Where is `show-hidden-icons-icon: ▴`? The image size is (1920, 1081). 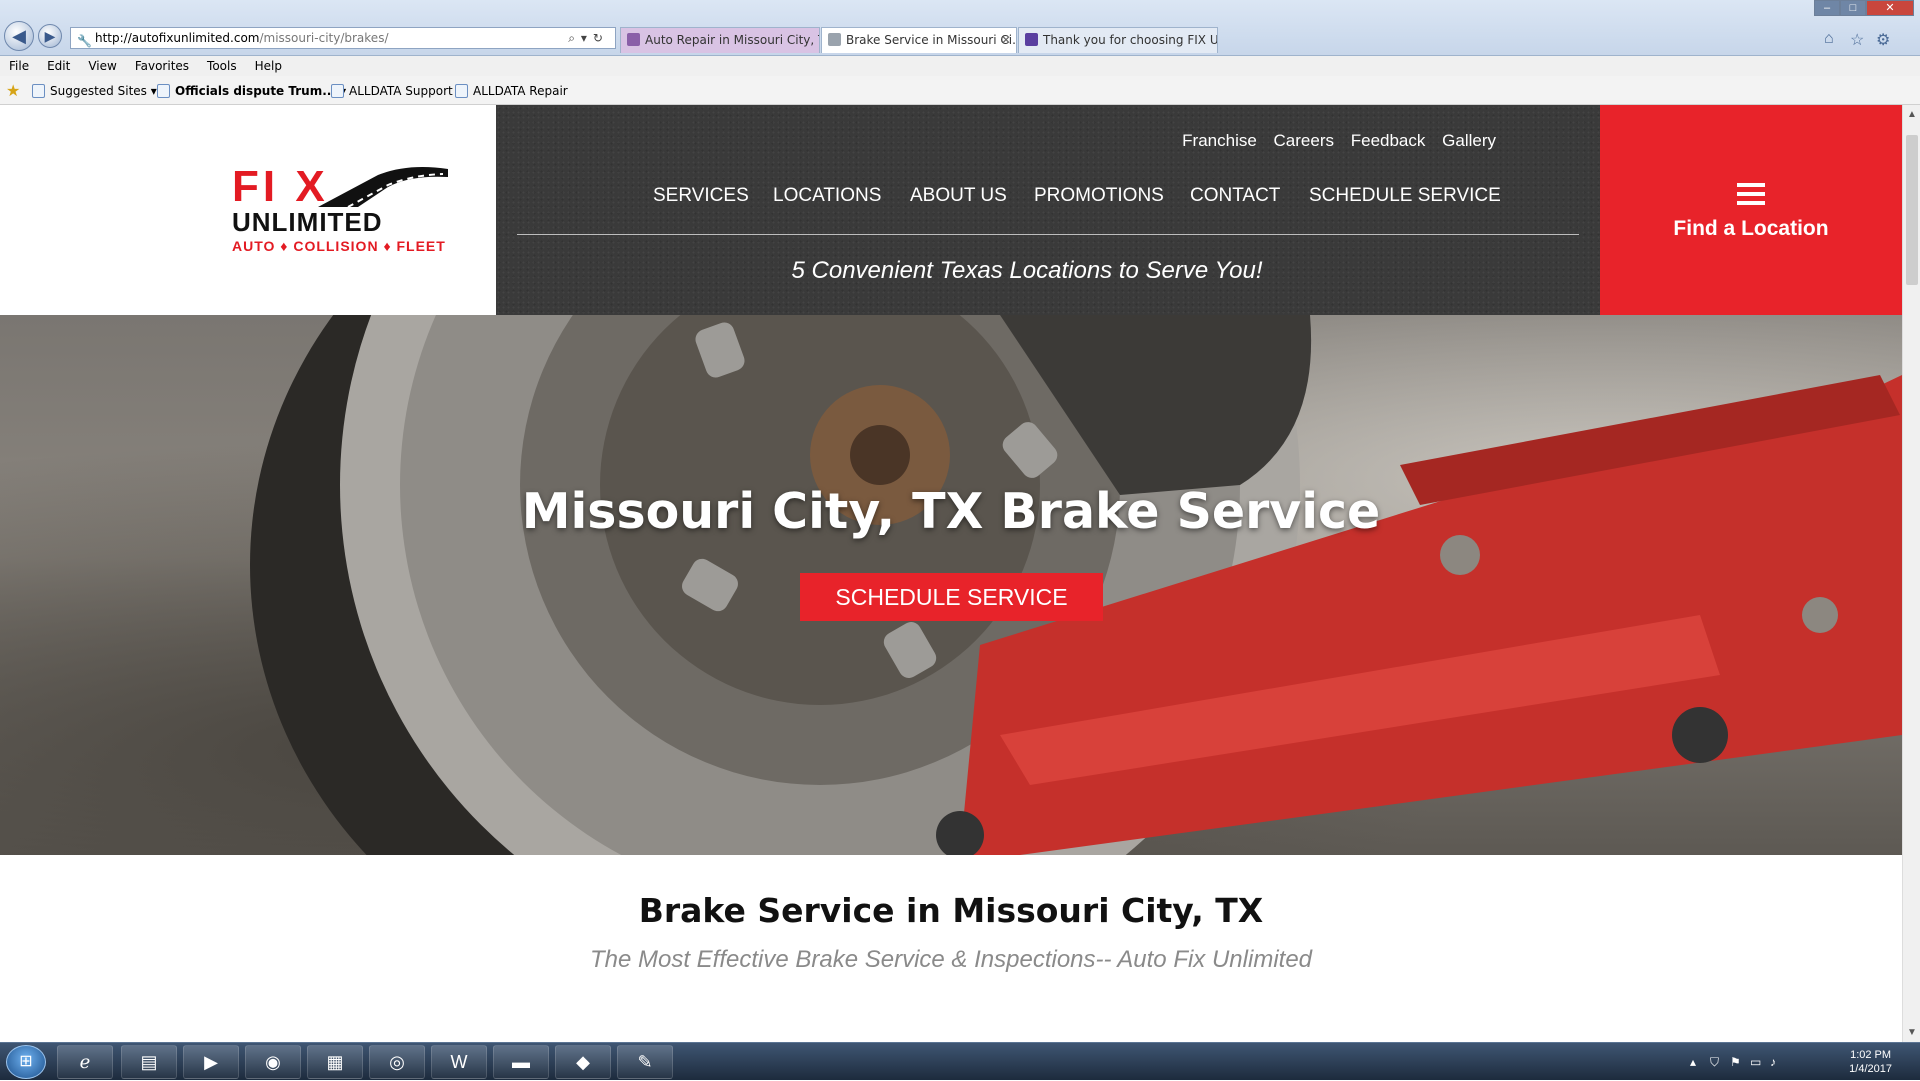 show-hidden-icons-icon: ▴ is located at coordinates (1693, 1062).